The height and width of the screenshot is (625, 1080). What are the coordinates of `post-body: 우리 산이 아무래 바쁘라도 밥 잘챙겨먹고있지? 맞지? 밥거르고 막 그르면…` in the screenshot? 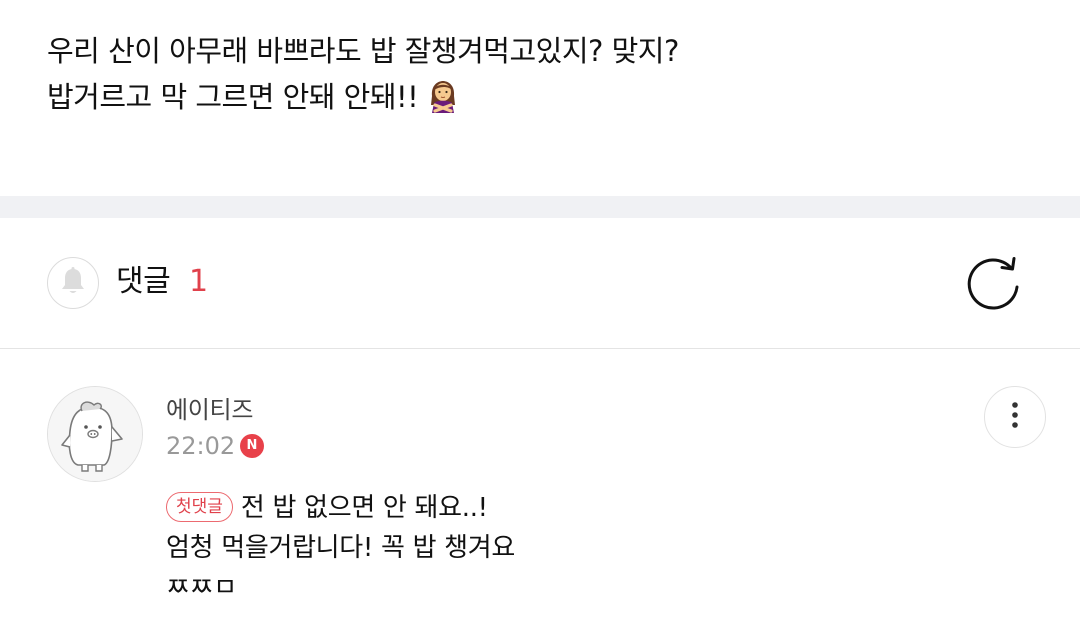 It's located at (537, 74).